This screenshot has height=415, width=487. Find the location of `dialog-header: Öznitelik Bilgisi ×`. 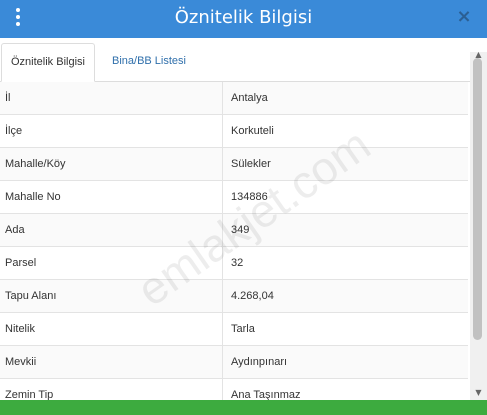

dialog-header: Öznitelik Bilgisi × is located at coordinates (243, 19).